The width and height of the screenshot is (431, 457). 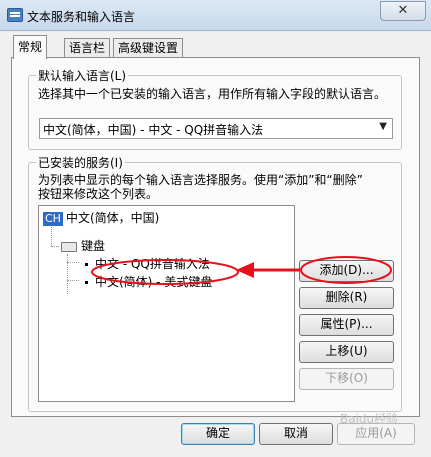 What do you see at coordinates (346, 352) in the screenshot?
I see `move-up-button: 上移(U)` at bounding box center [346, 352].